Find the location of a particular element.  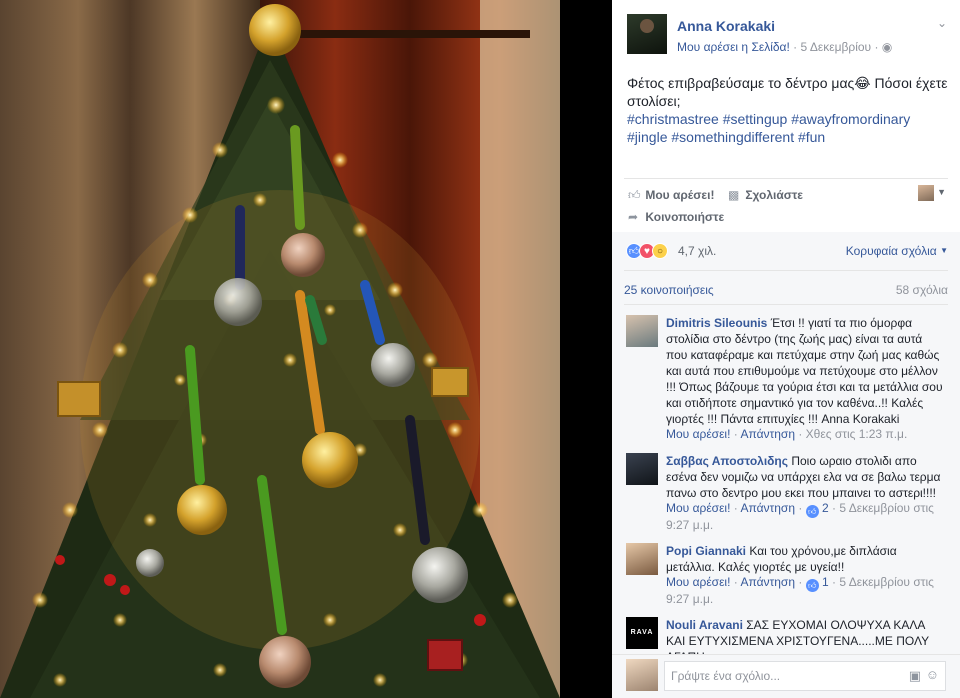

comment-input-box: ▣ ☺ is located at coordinates (805, 676).